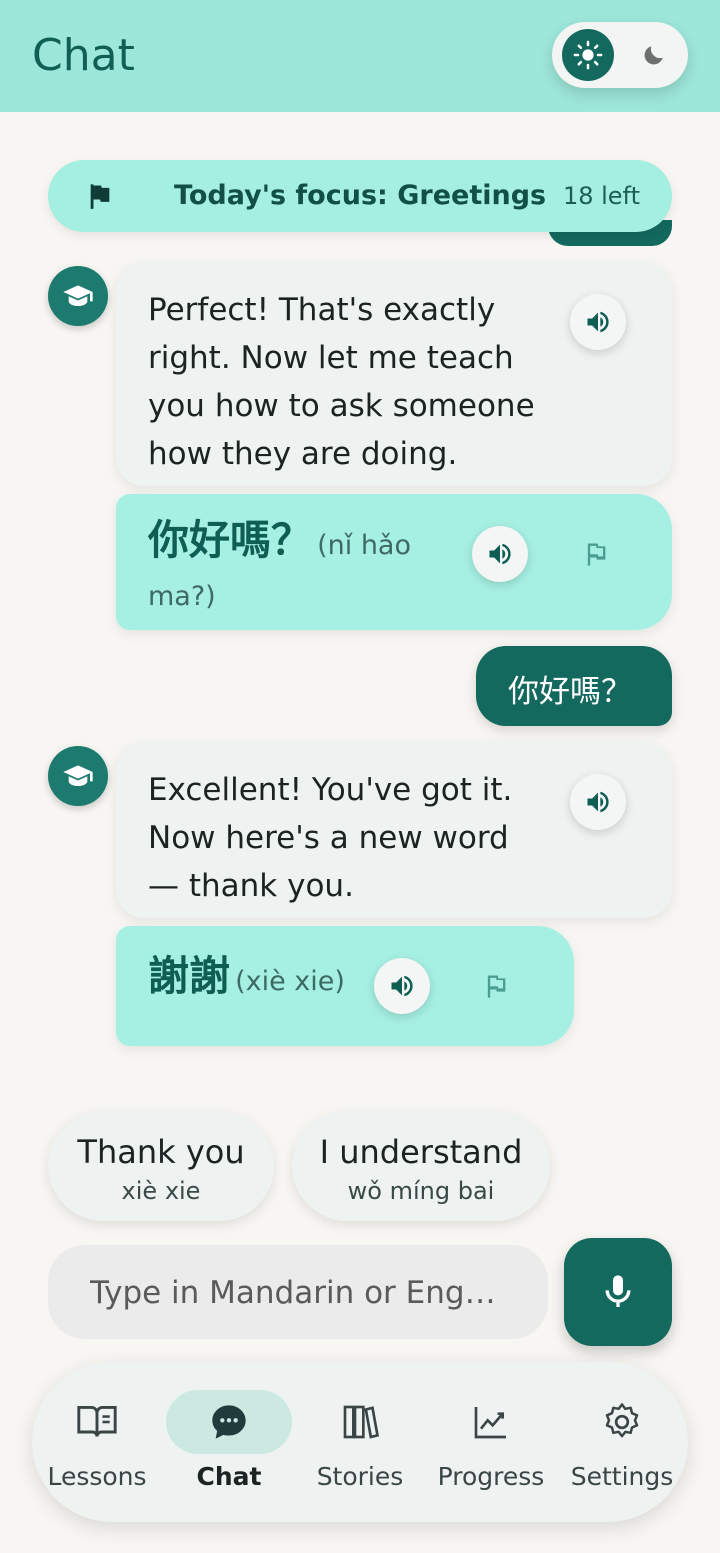  What do you see at coordinates (290, 981) in the screenshot?
I see `vocab-pinyin: (xiè xie)` at bounding box center [290, 981].